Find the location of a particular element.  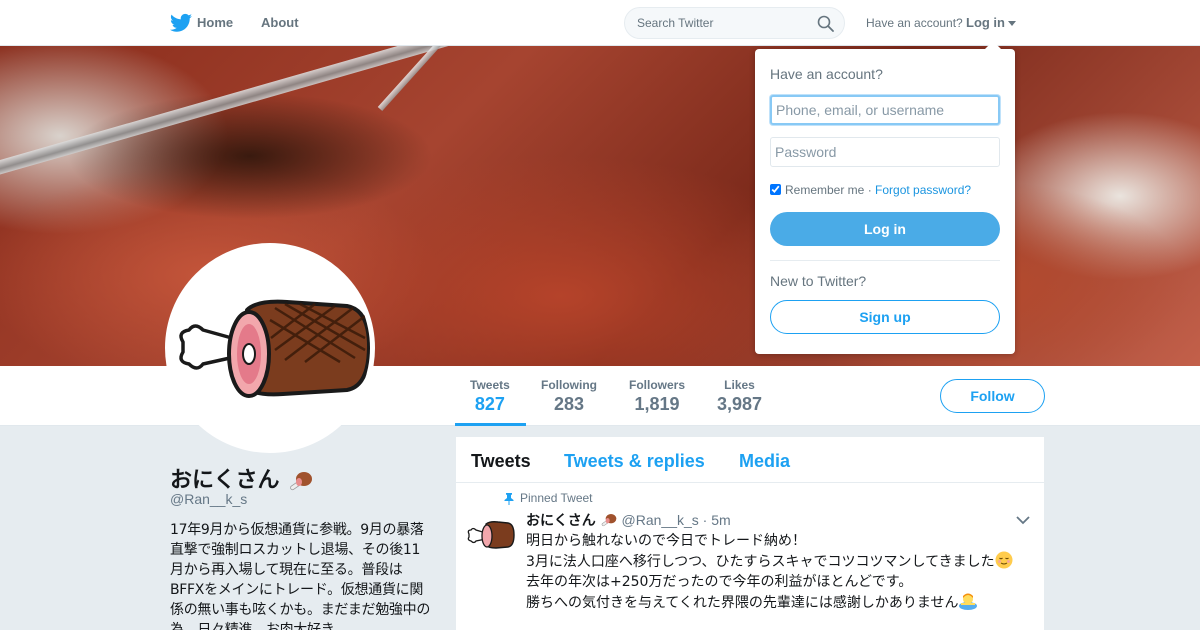

stat-tweets: Tweets 827 is located at coordinates (490, 396).